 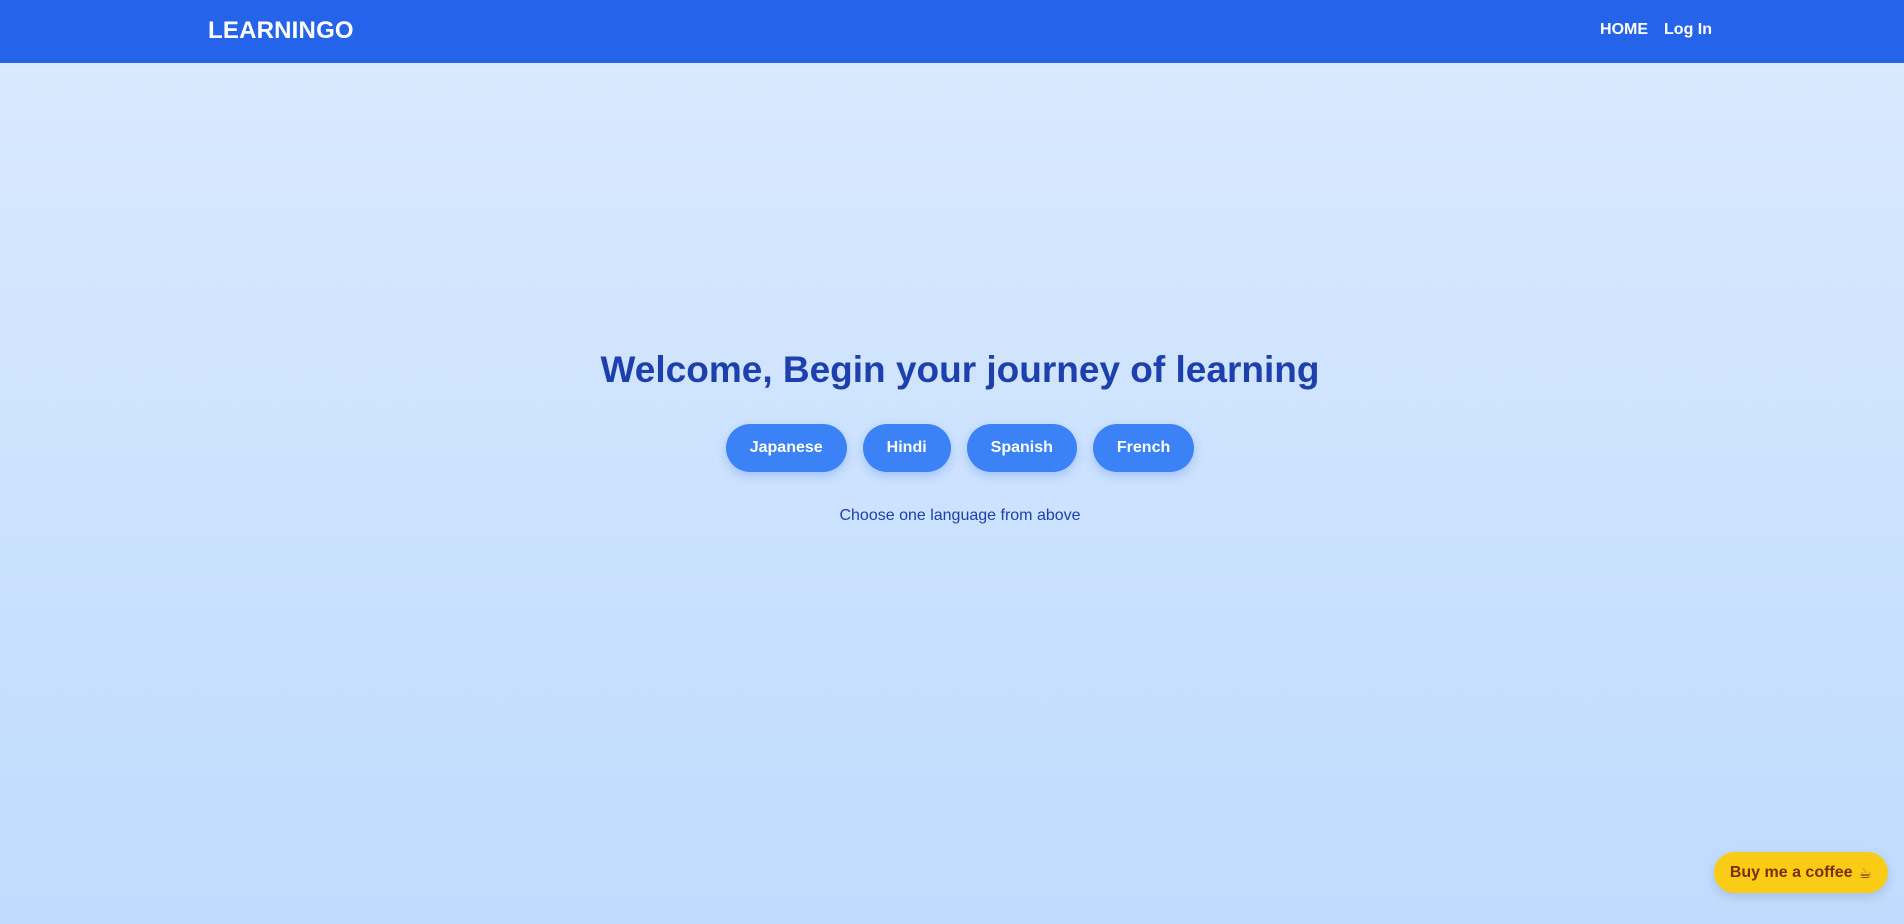 I want to click on language-button-french: French, so click(x=1143, y=448).